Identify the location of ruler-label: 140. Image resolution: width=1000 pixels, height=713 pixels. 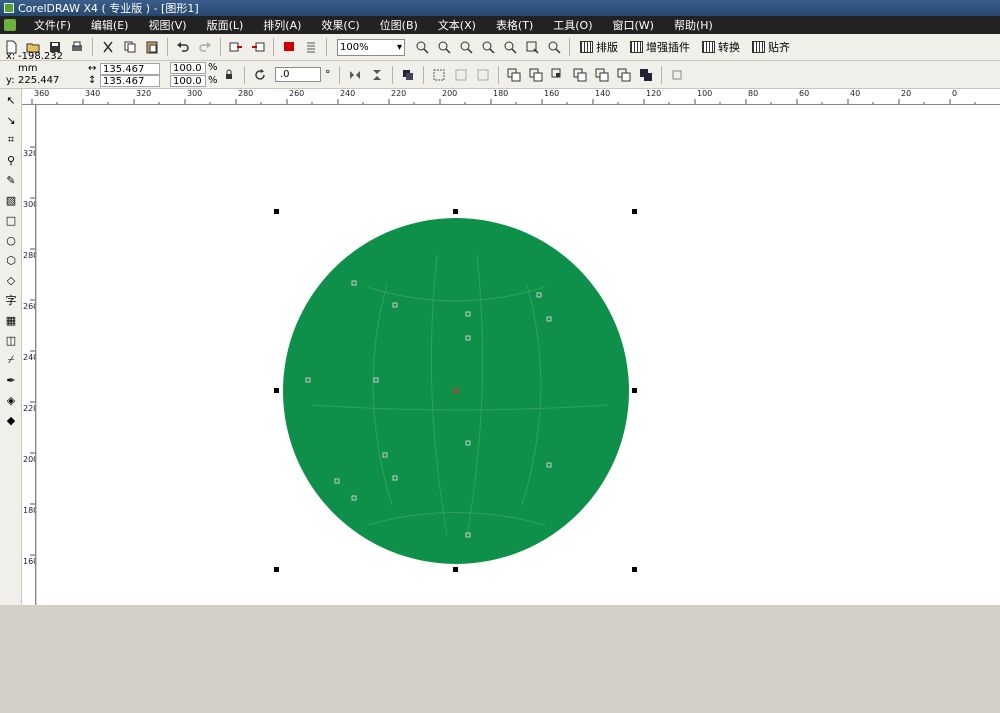
(603, 93).